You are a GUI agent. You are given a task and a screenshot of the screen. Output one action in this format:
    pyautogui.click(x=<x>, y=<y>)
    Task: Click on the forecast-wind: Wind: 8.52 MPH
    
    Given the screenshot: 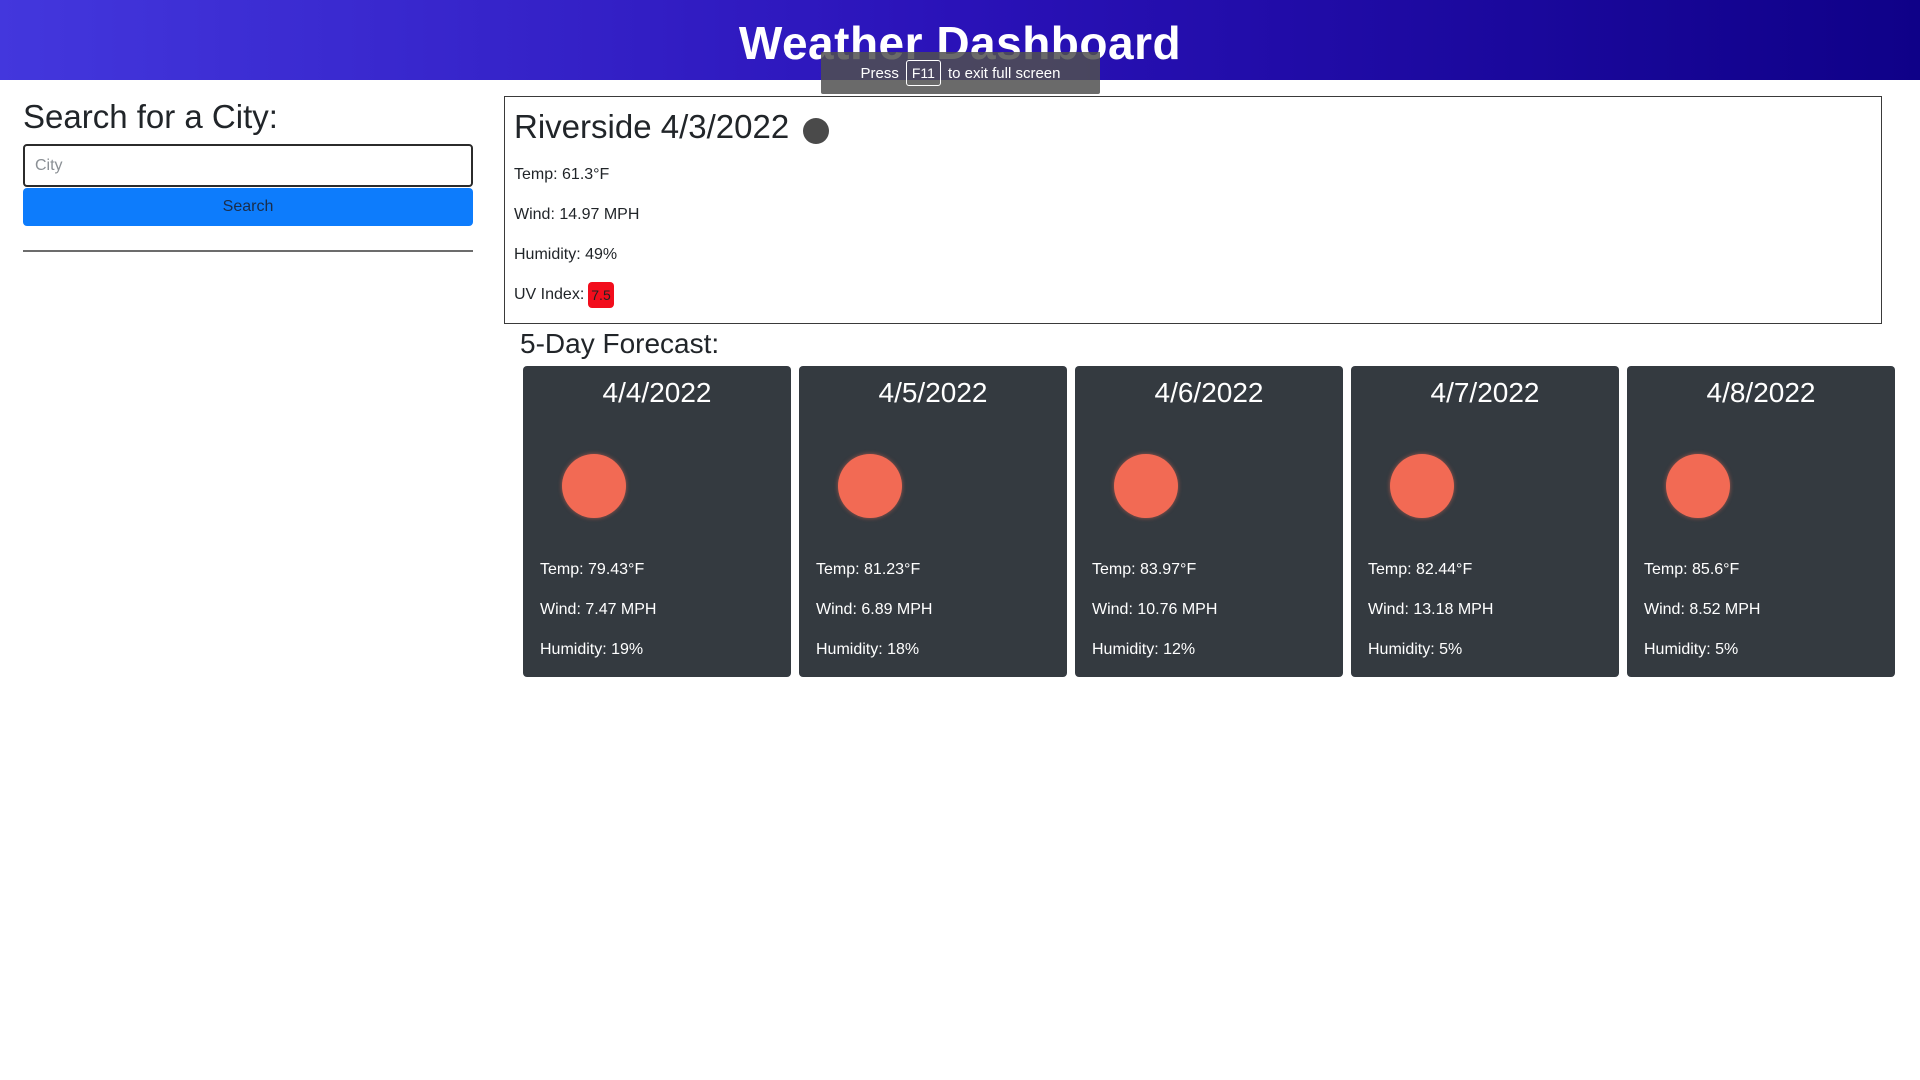 What is the action you would take?
    pyautogui.click(x=1702, y=609)
    